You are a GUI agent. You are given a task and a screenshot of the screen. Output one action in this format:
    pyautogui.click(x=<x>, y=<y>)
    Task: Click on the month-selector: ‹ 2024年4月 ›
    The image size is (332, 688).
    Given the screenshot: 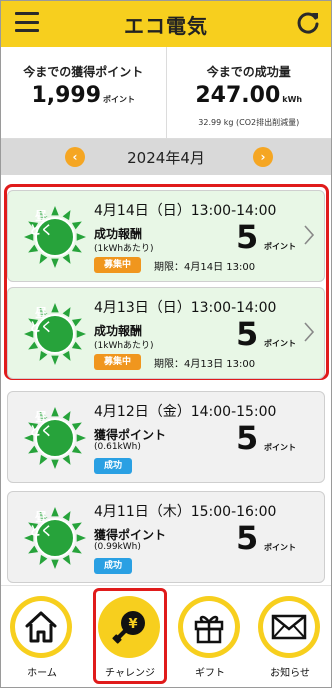 What is the action you would take?
    pyautogui.click(x=166, y=157)
    